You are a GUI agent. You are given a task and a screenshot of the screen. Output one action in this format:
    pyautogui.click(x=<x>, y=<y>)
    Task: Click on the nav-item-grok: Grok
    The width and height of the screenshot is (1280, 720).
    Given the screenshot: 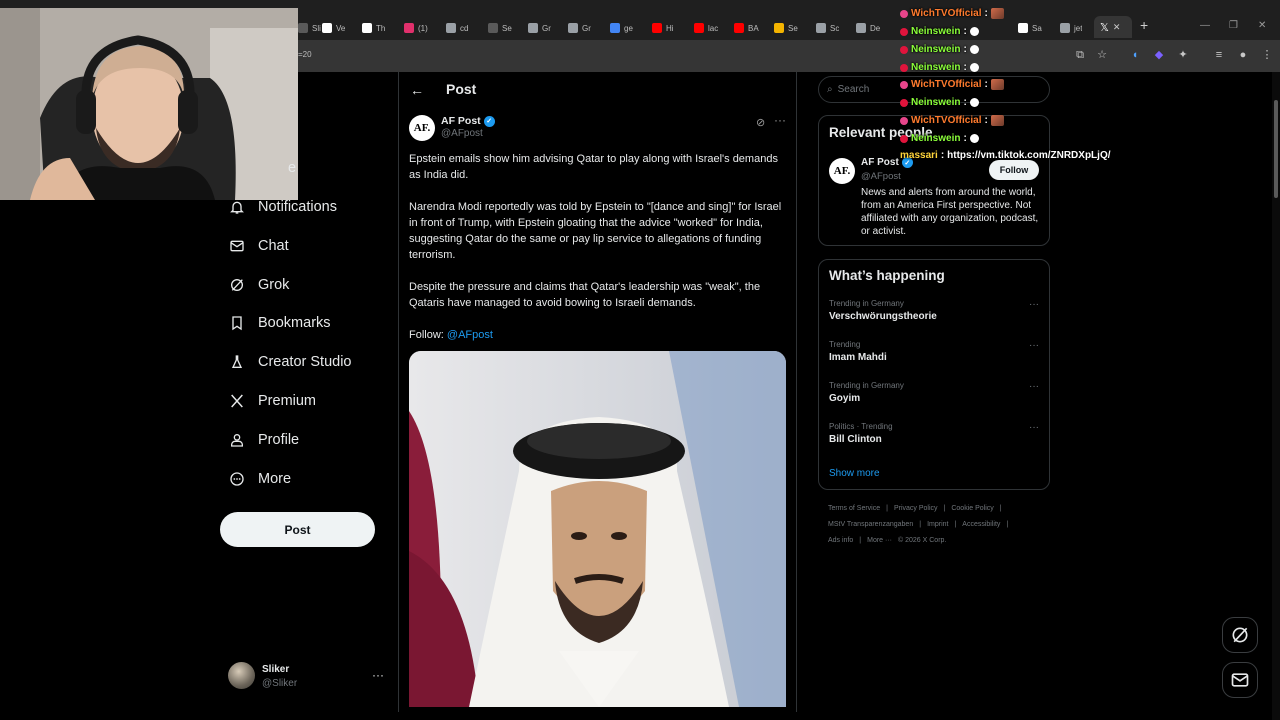 What is the action you would take?
    pyautogui.click(x=258, y=285)
    